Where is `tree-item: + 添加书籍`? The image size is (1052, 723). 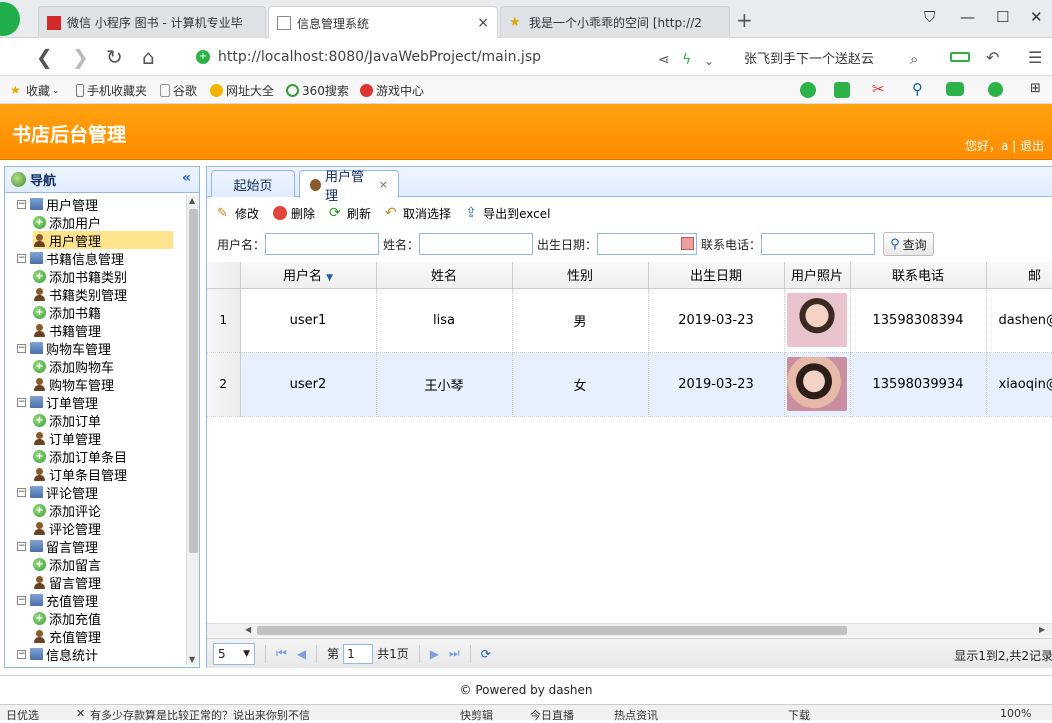
tree-item: + 添加书籍 is located at coordinates (67, 312).